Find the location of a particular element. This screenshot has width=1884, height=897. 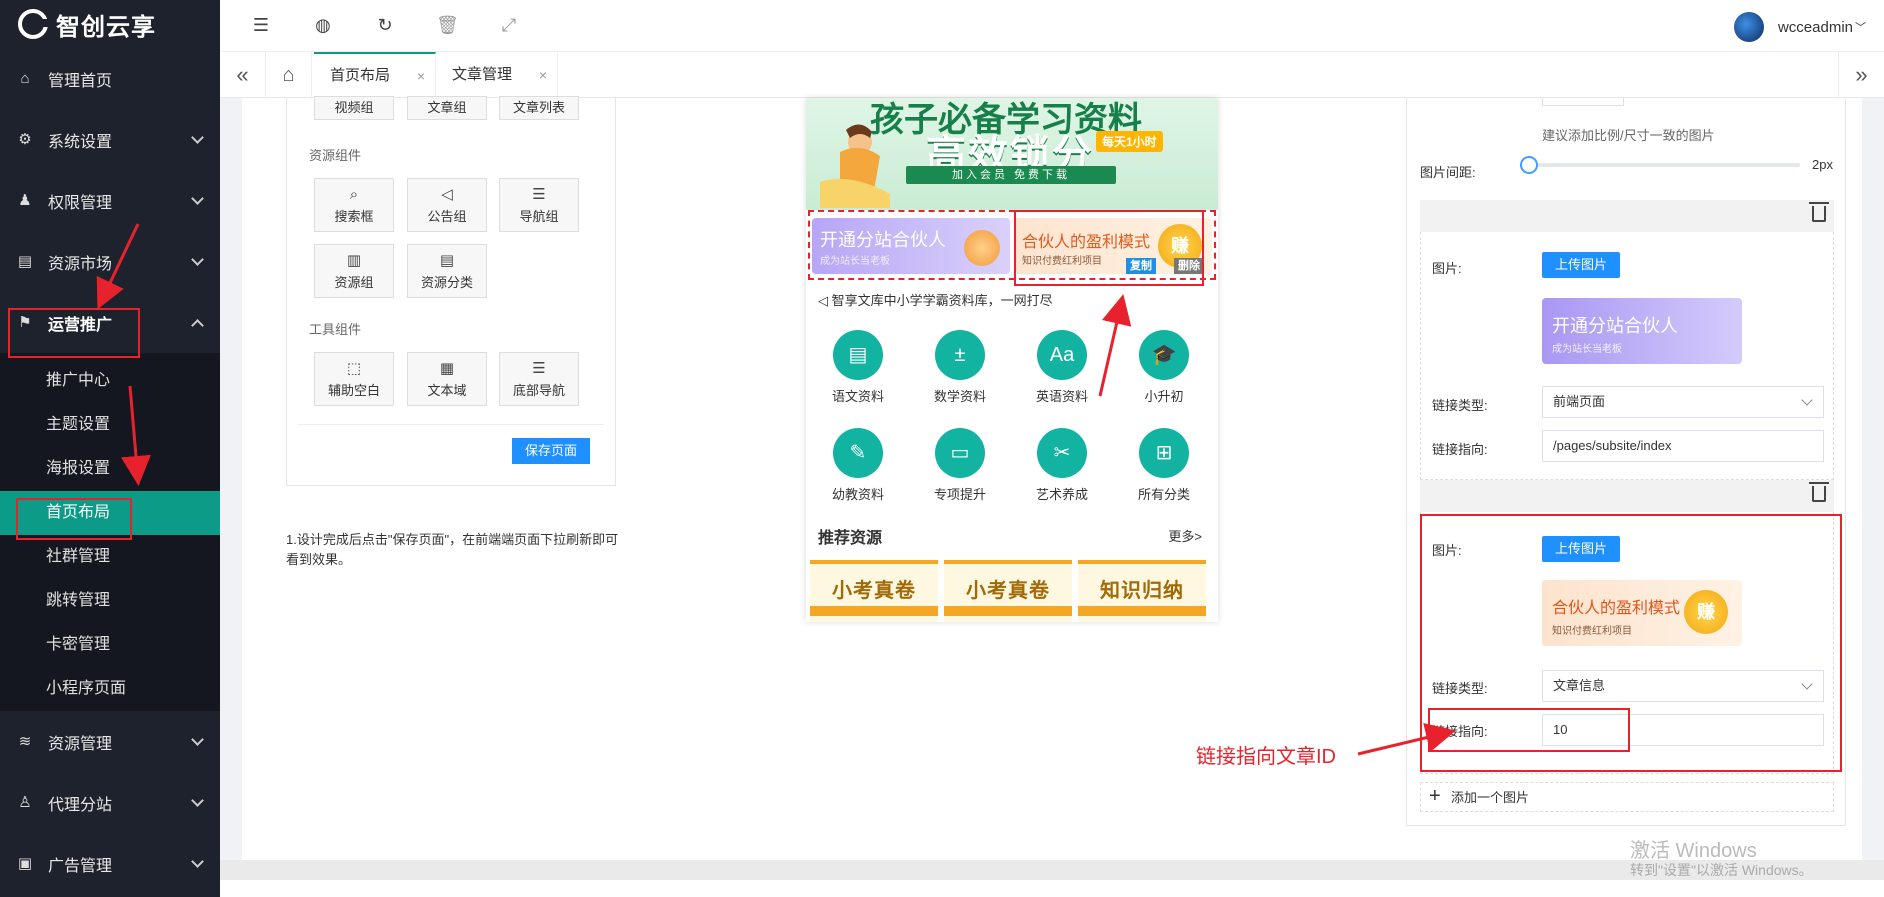

spacing-slider is located at coordinates (1664, 165).